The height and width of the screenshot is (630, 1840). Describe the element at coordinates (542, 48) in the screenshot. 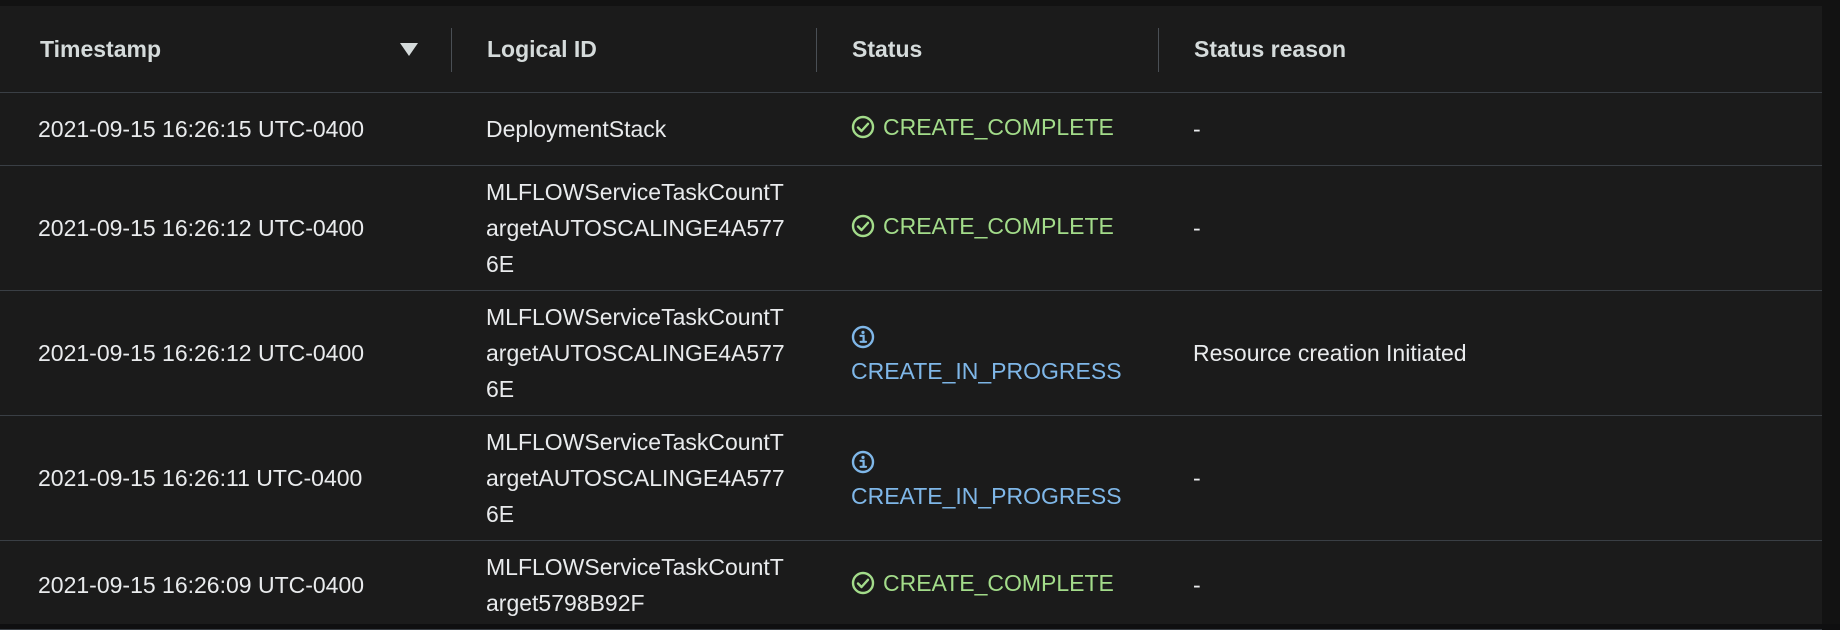

I see `header-logical-id-label: Logical ID` at that location.